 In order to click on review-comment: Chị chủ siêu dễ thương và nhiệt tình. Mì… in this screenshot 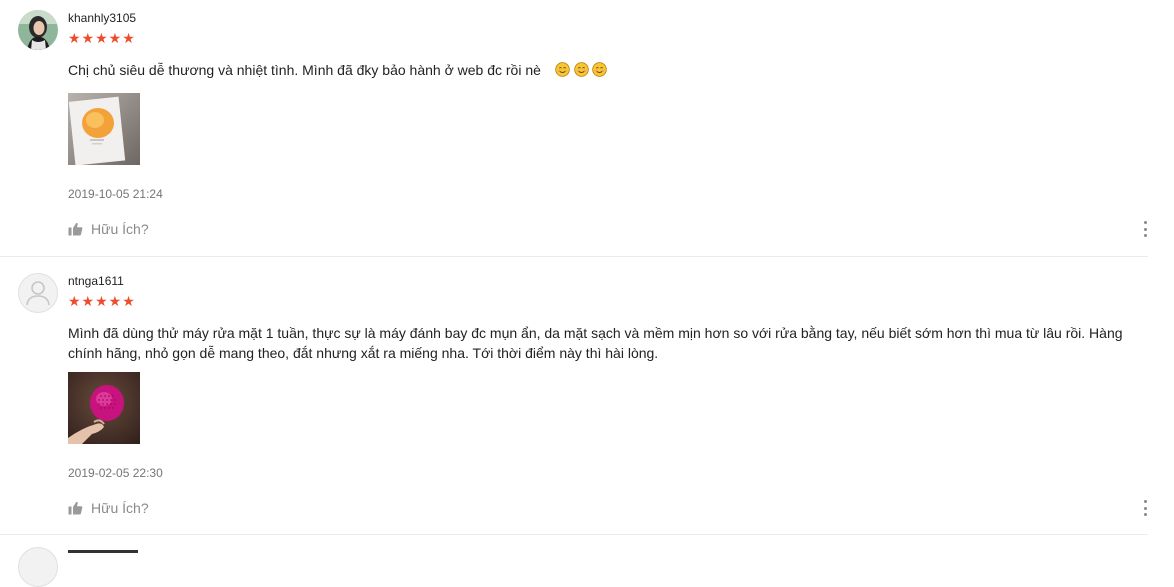, I will do `click(603, 70)`.